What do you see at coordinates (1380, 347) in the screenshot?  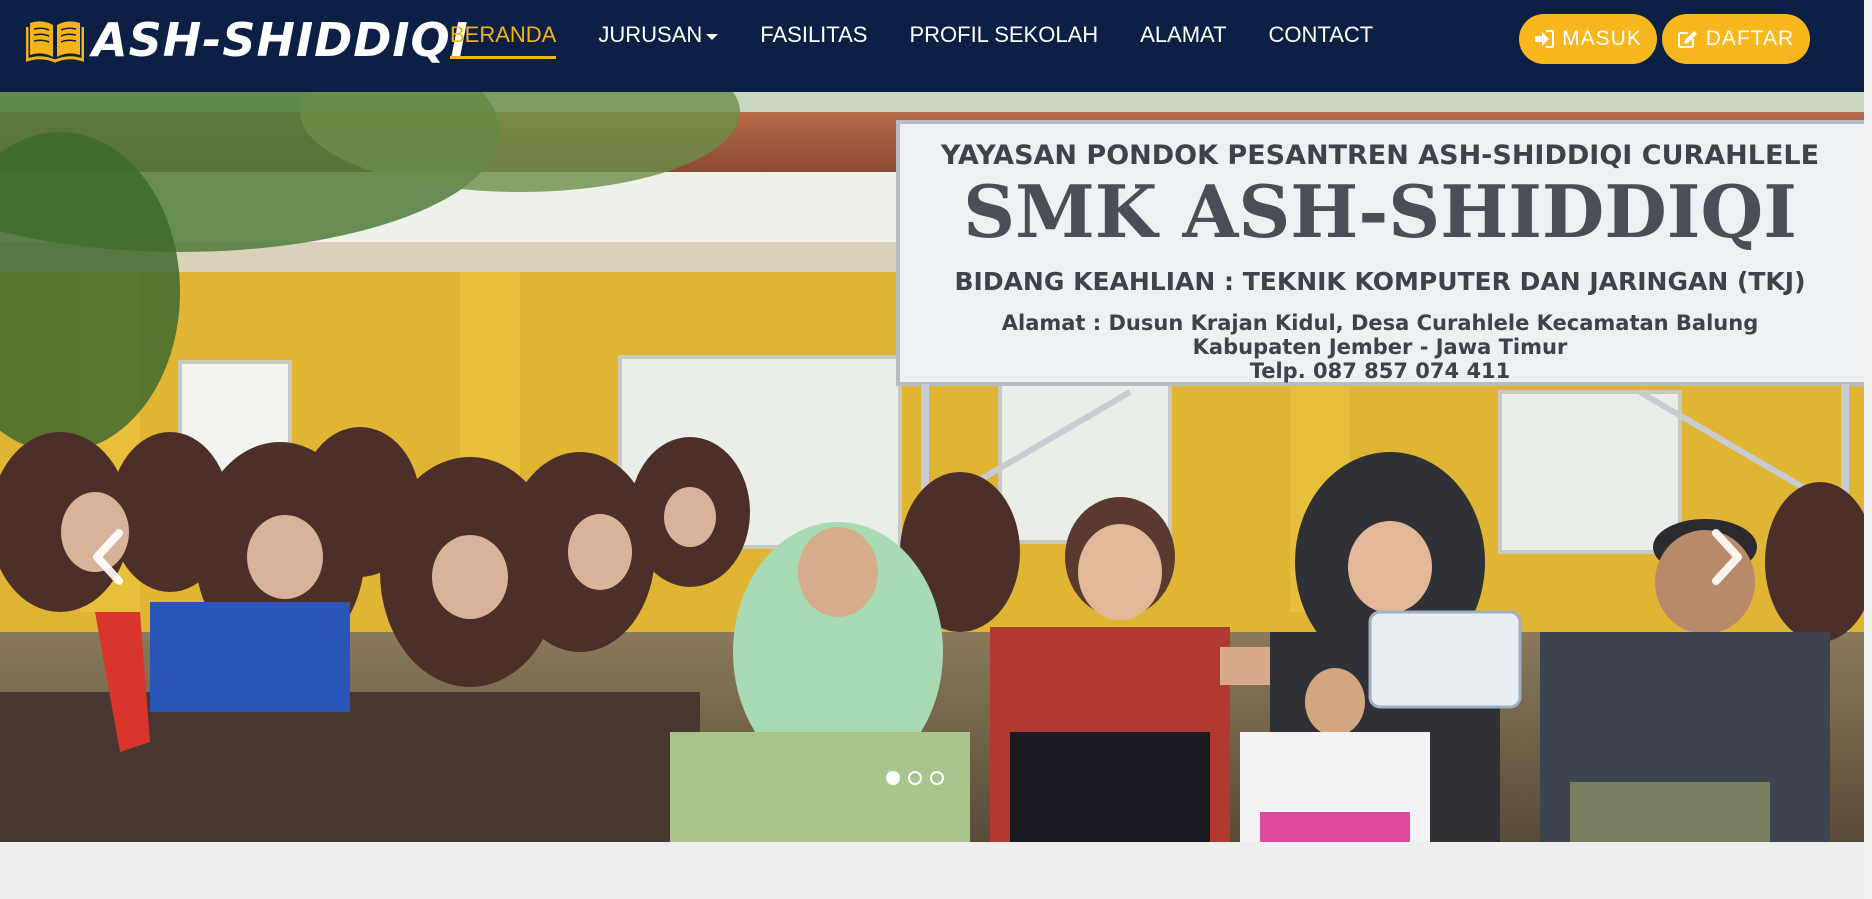 I see `sign-line-5: Kabupaten Jember - Jawa Timur` at bounding box center [1380, 347].